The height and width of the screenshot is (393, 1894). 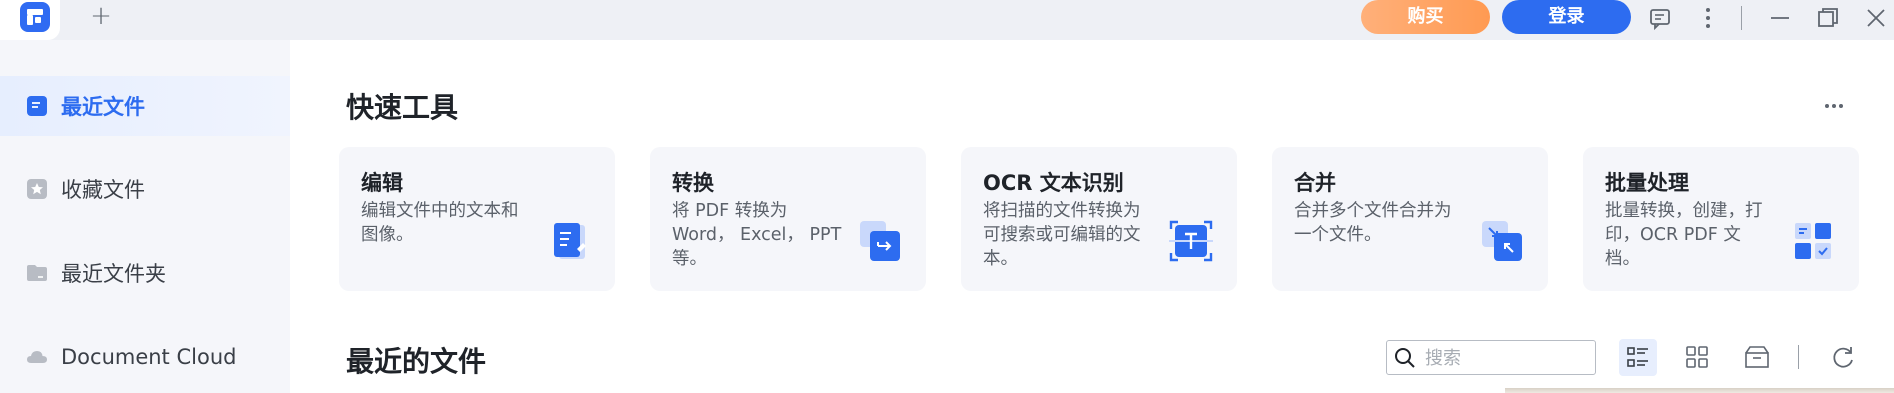 What do you see at coordinates (1684, 235) in the screenshot?
I see `tool-card-desc: 批量转换，创建，打印，OCR PDF 文档。` at bounding box center [1684, 235].